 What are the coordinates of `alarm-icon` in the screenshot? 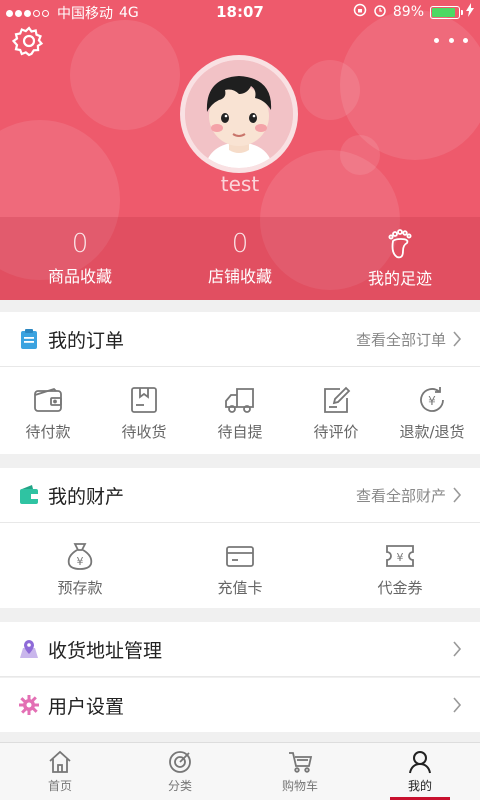 It's located at (380, 12).